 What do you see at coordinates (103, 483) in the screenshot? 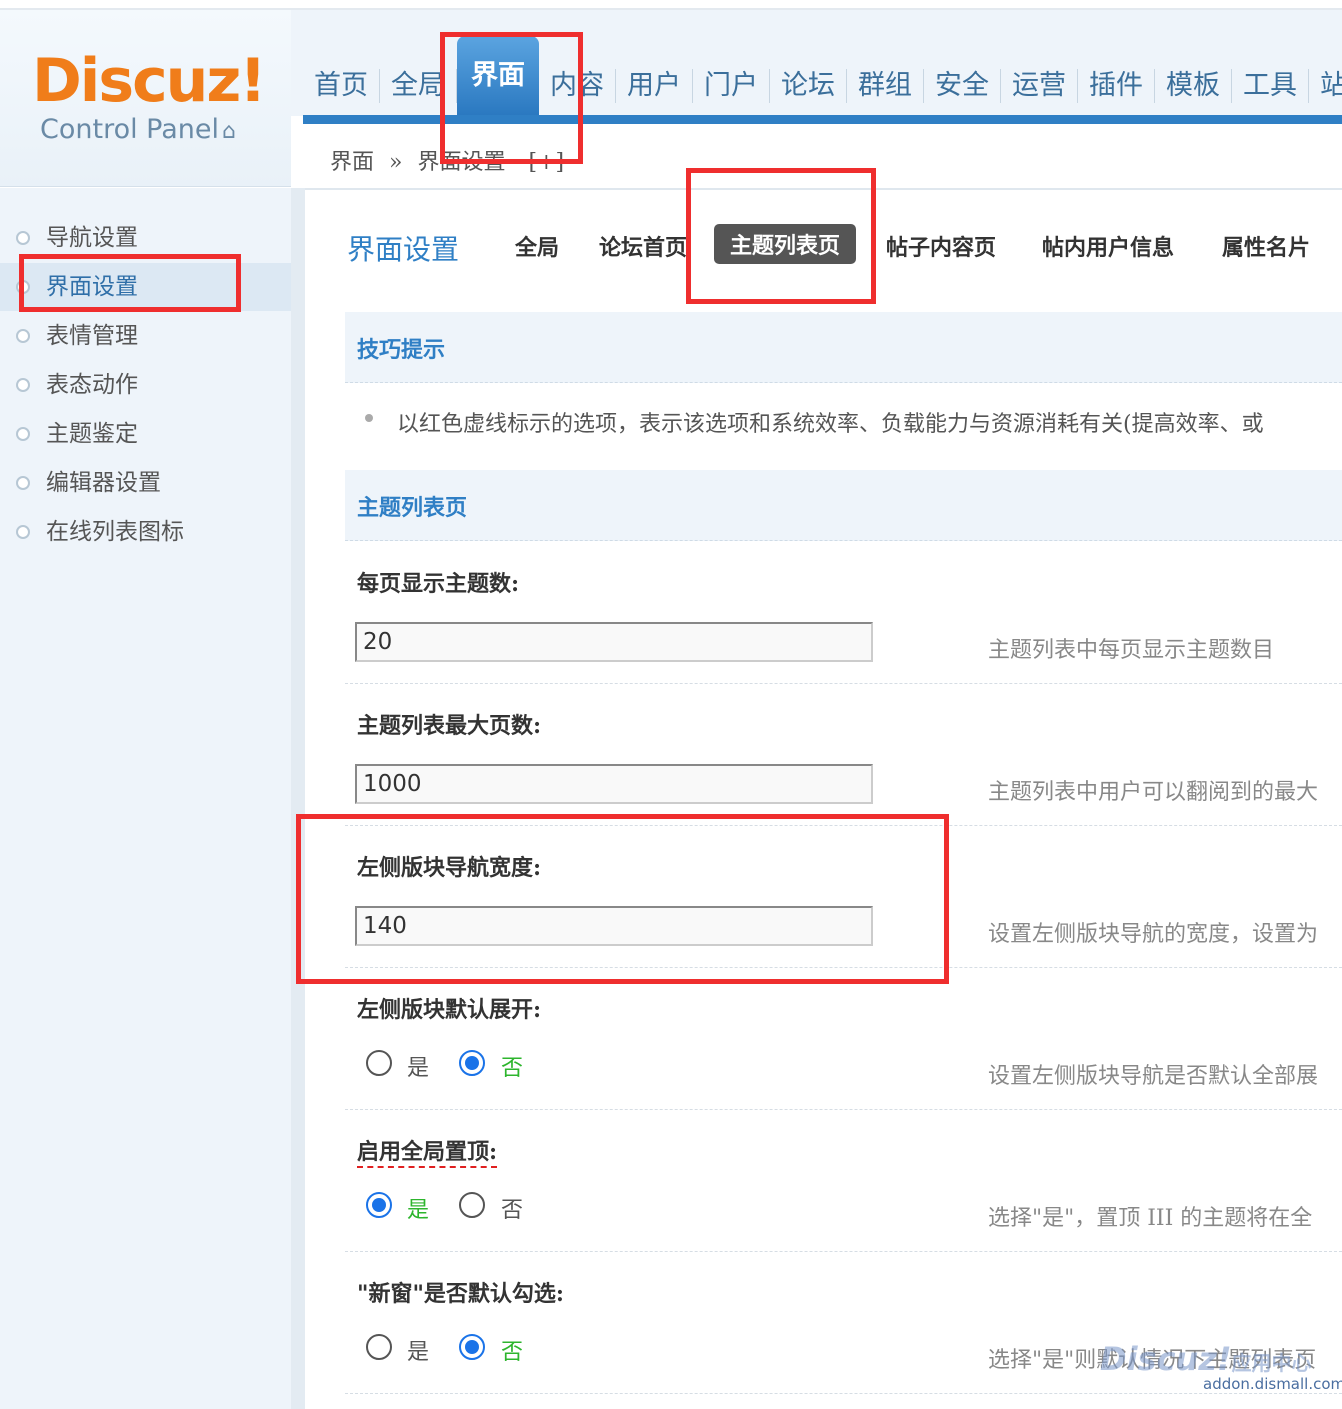
I see `sidebar-item-label: 编辑器设置` at bounding box center [103, 483].